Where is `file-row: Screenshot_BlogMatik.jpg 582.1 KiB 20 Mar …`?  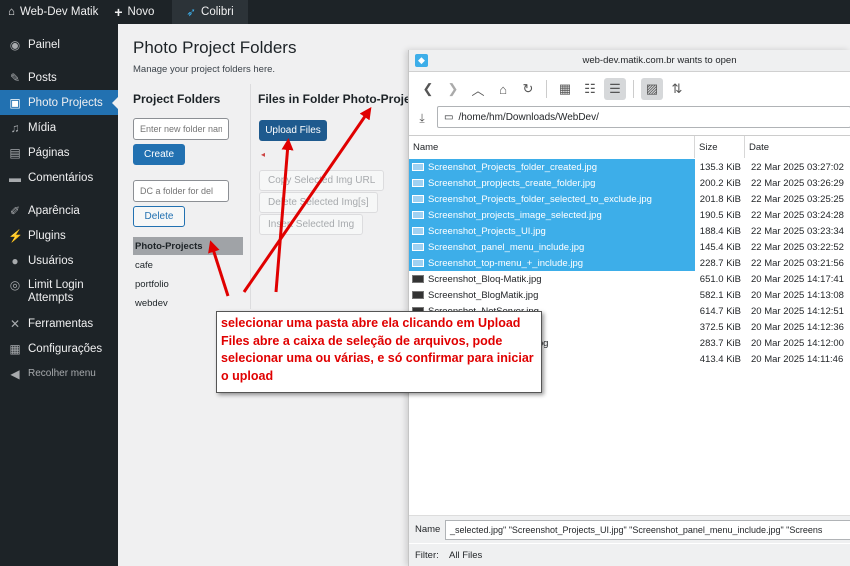 file-row: Screenshot_BlogMatik.jpg 582.1 KiB 20 Mar … is located at coordinates (629, 295).